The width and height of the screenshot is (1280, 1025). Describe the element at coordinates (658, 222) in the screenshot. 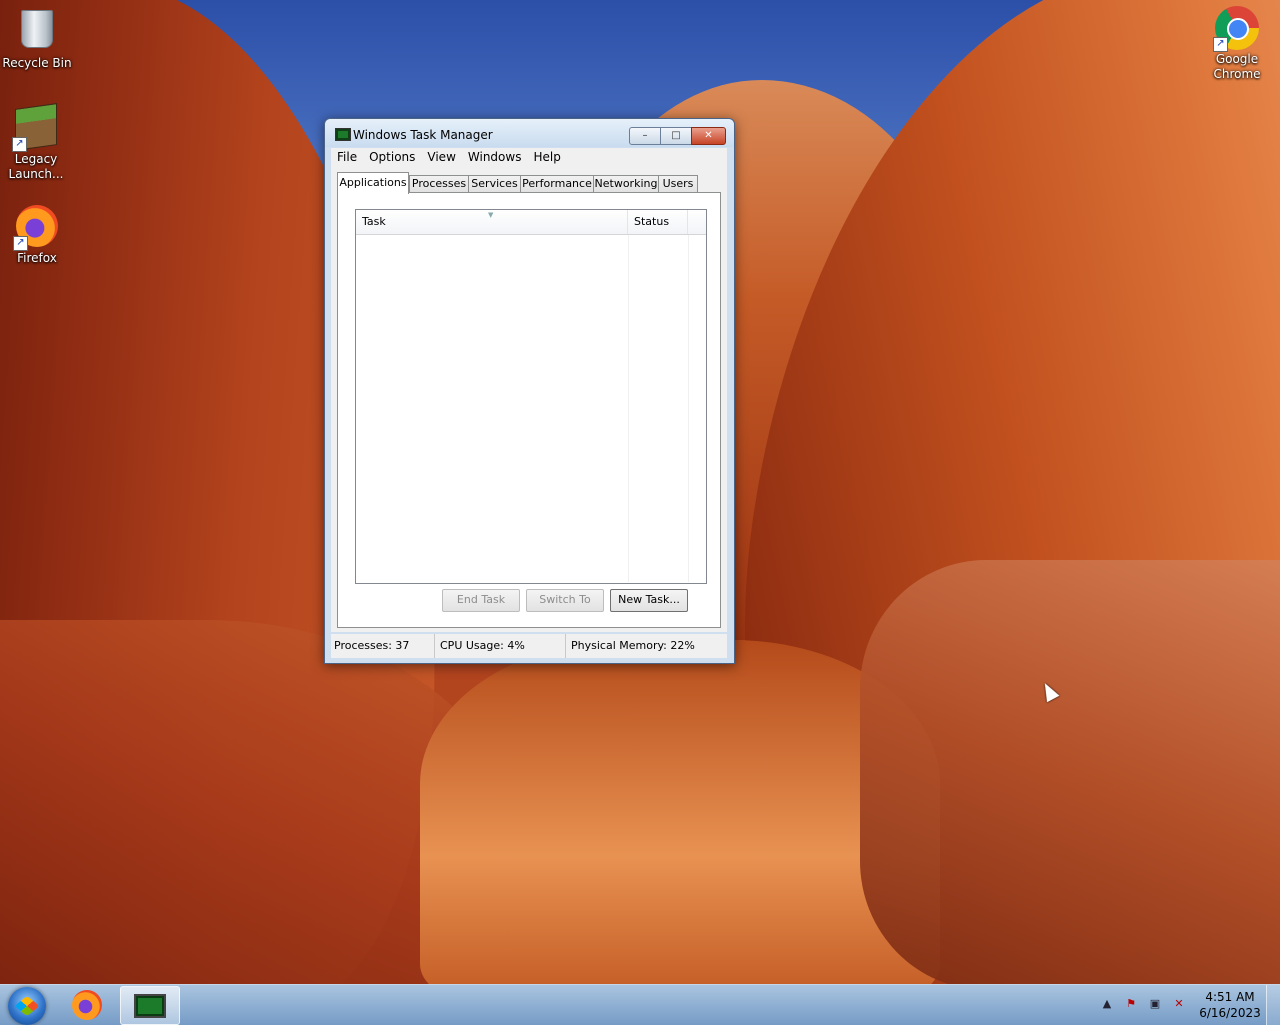

I see `column-header-status: Status` at that location.